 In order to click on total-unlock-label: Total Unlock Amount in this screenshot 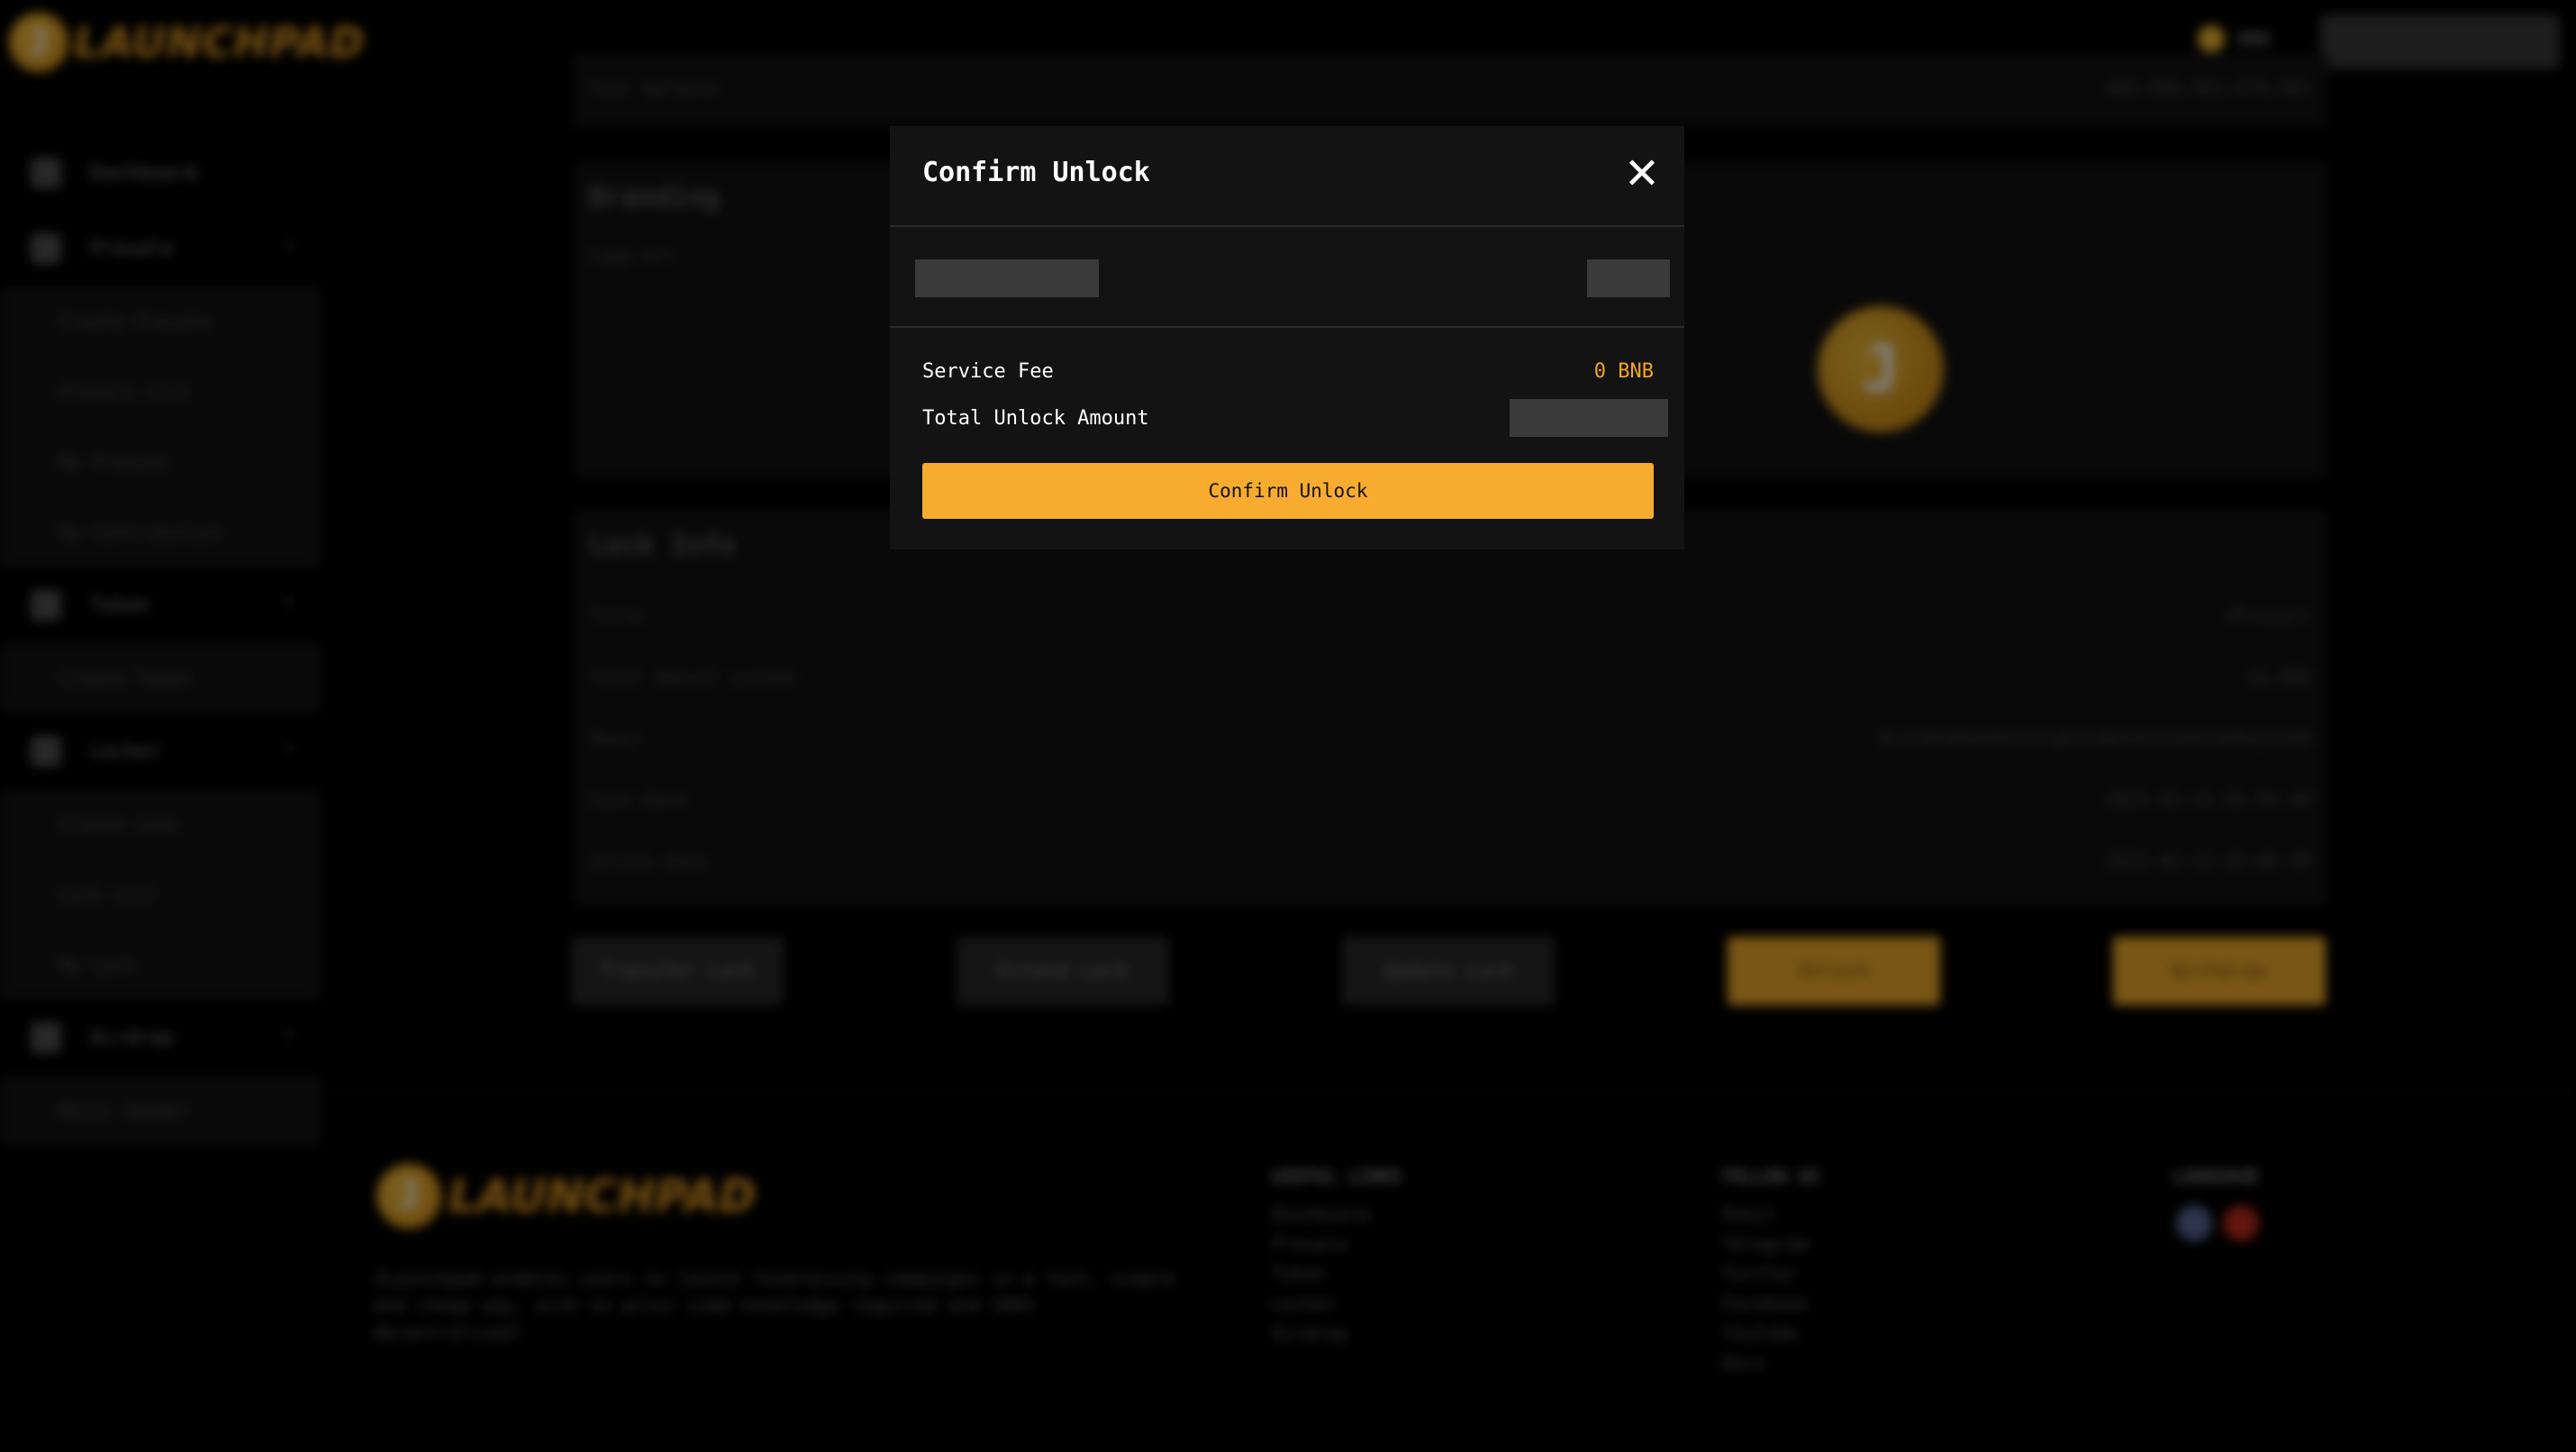, I will do `click(1035, 418)`.